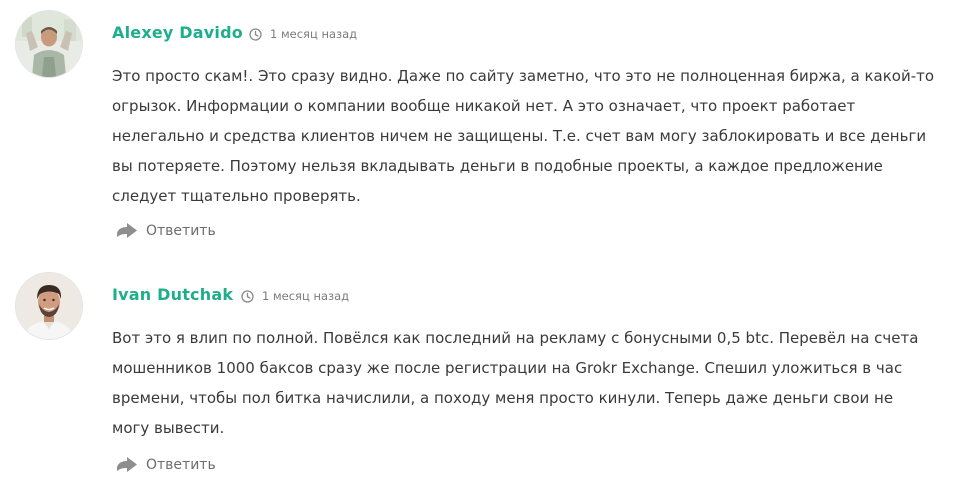 The width and height of the screenshot is (968, 487). Describe the element at coordinates (172, 294) in the screenshot. I see `comment-author: Ivan Dutchak` at that location.